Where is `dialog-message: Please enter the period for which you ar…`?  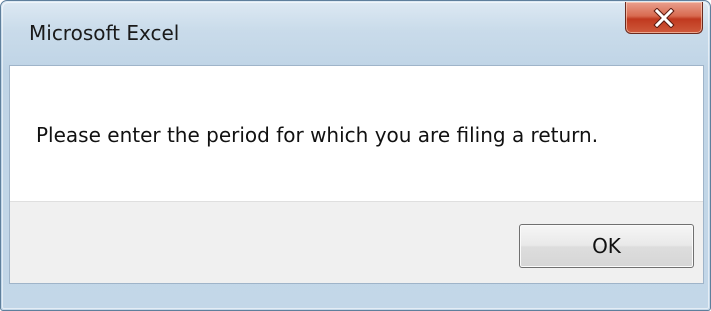 dialog-message: Please enter the period for which you ar… is located at coordinates (317, 135).